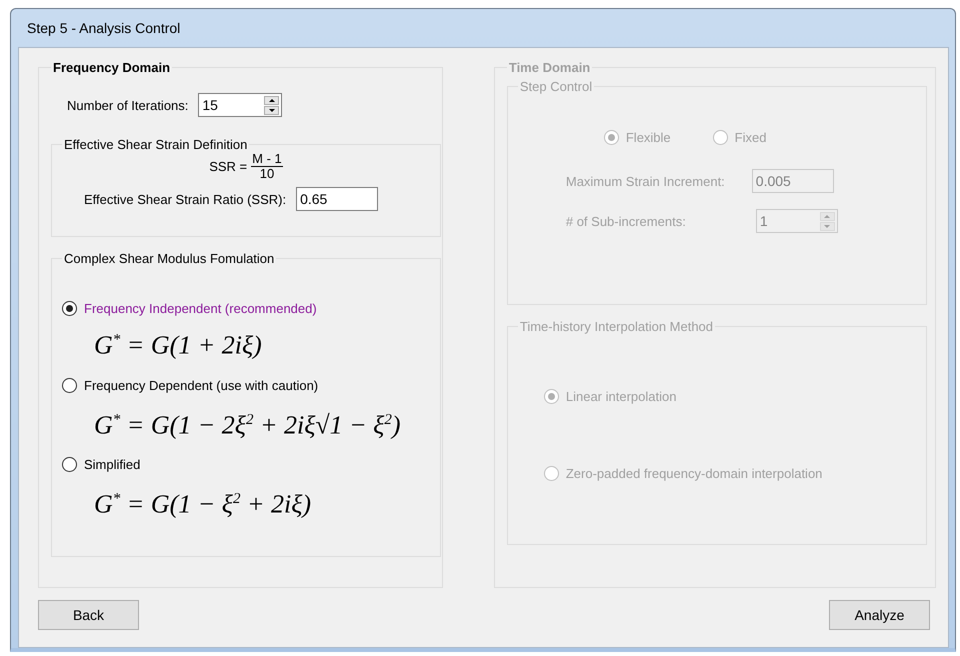 The height and width of the screenshot is (656, 960). What do you see at coordinates (550, 67) in the screenshot?
I see `group-title: Time Domain` at bounding box center [550, 67].